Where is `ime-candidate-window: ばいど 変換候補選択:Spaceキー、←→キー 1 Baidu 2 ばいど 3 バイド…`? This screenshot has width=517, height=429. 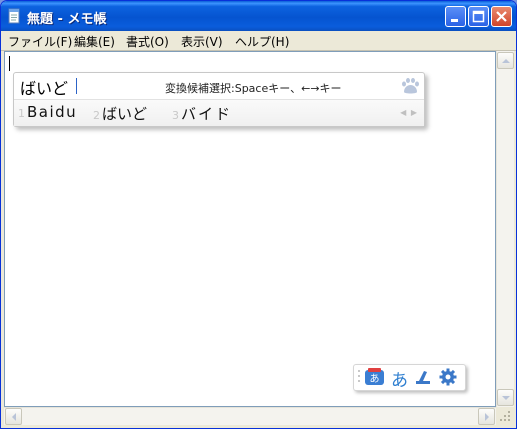 ime-candidate-window: ばいど 変換候補選択:Spaceキー、←→キー 1 Baidu 2 ばいど 3 バイド… is located at coordinates (219, 99).